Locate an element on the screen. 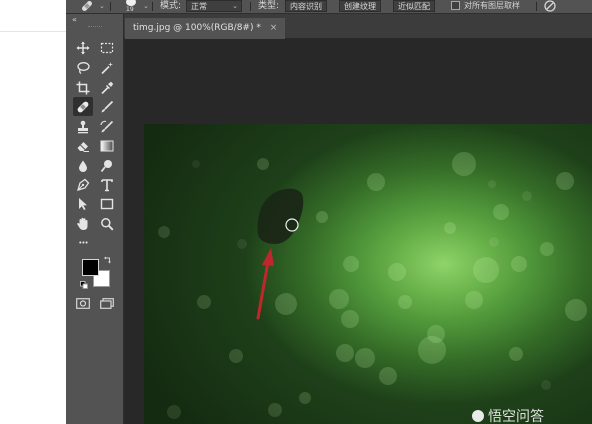  brush-tool-button is located at coordinates (107, 106).